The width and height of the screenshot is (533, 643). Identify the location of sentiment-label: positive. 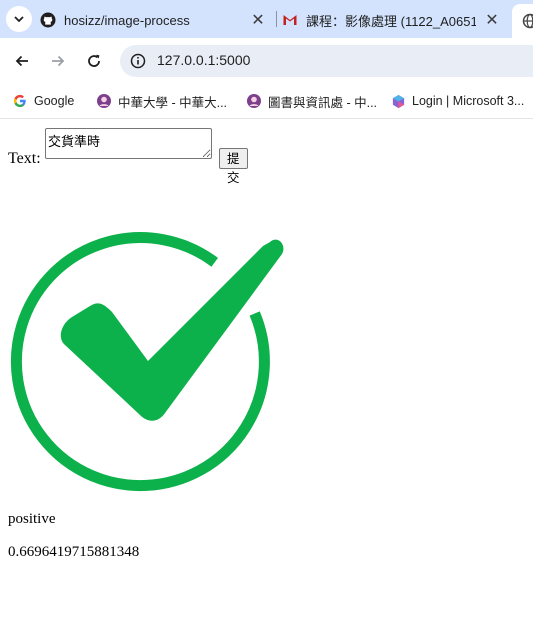
(32, 519).